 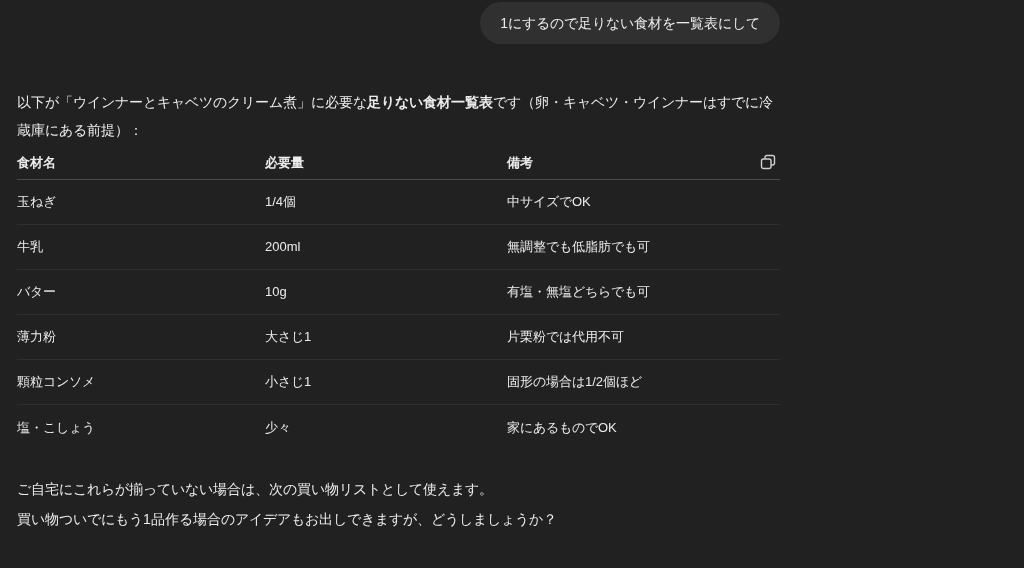 What do you see at coordinates (283, 247) in the screenshot?
I see `table-cell: 200ml` at bounding box center [283, 247].